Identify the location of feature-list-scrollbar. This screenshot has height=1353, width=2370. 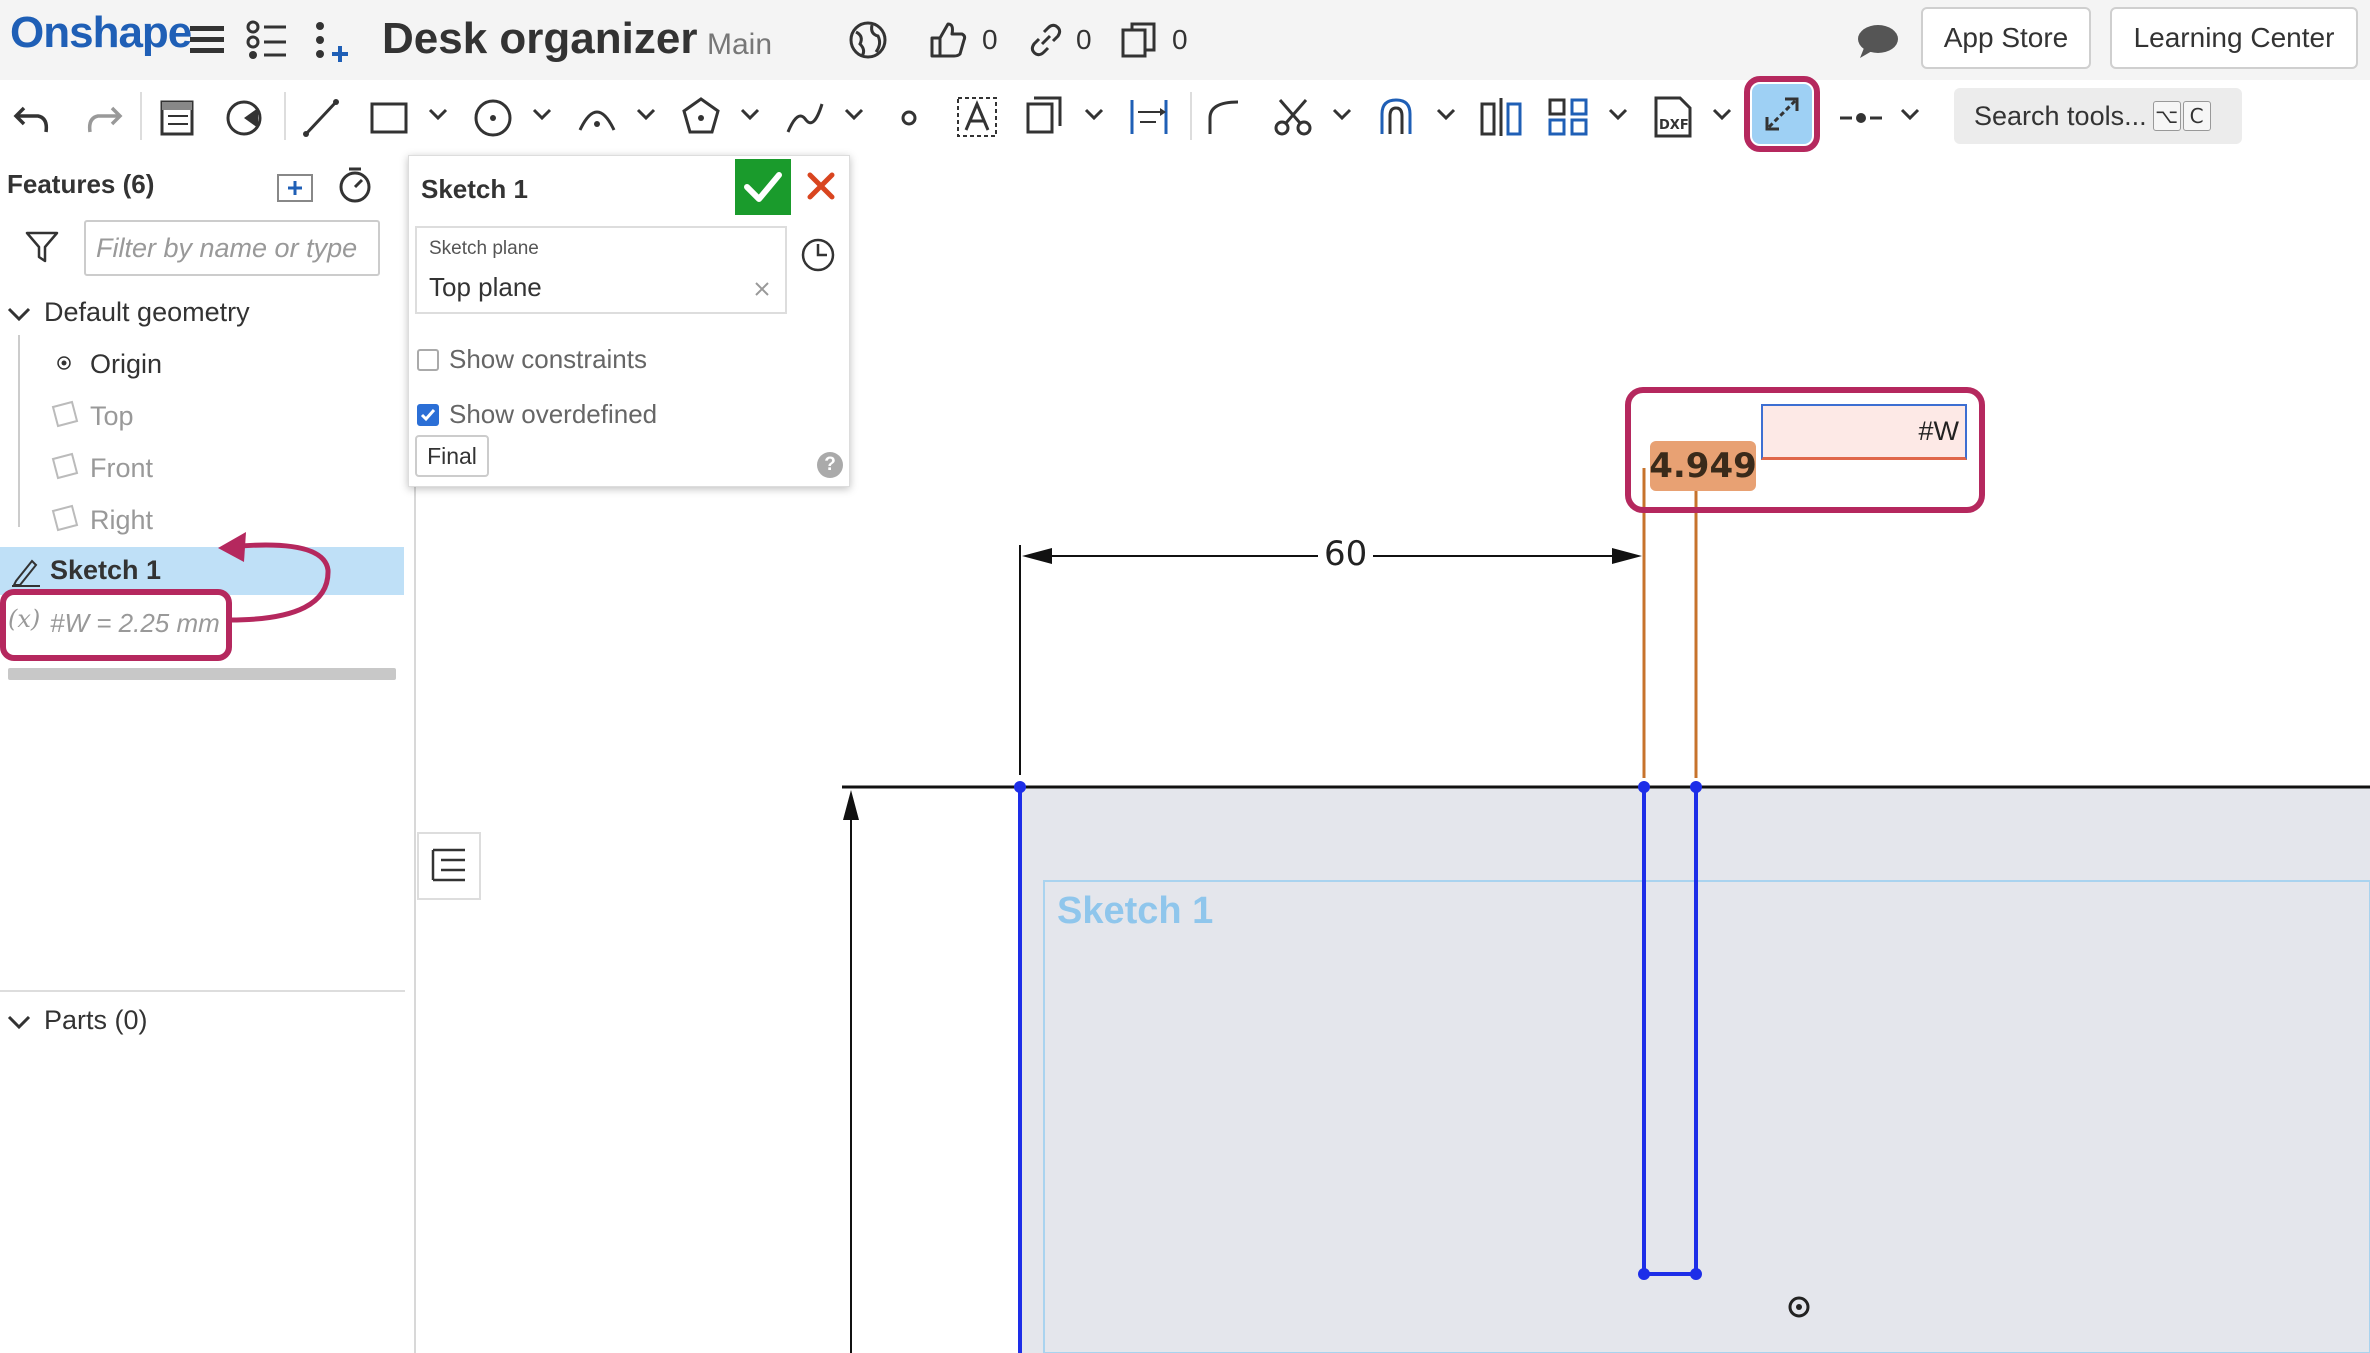
(202, 674).